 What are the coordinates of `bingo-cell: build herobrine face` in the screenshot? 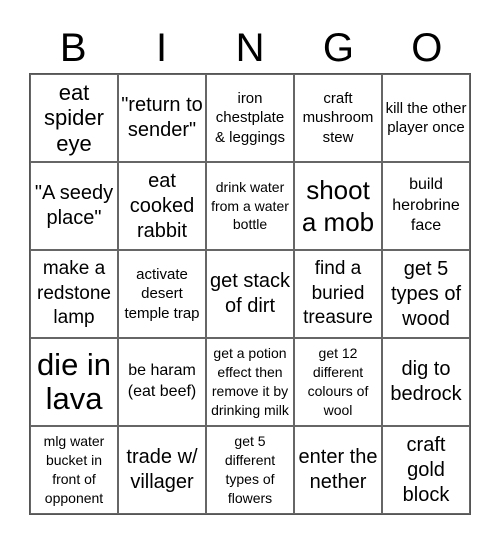 It's located at (426, 206).